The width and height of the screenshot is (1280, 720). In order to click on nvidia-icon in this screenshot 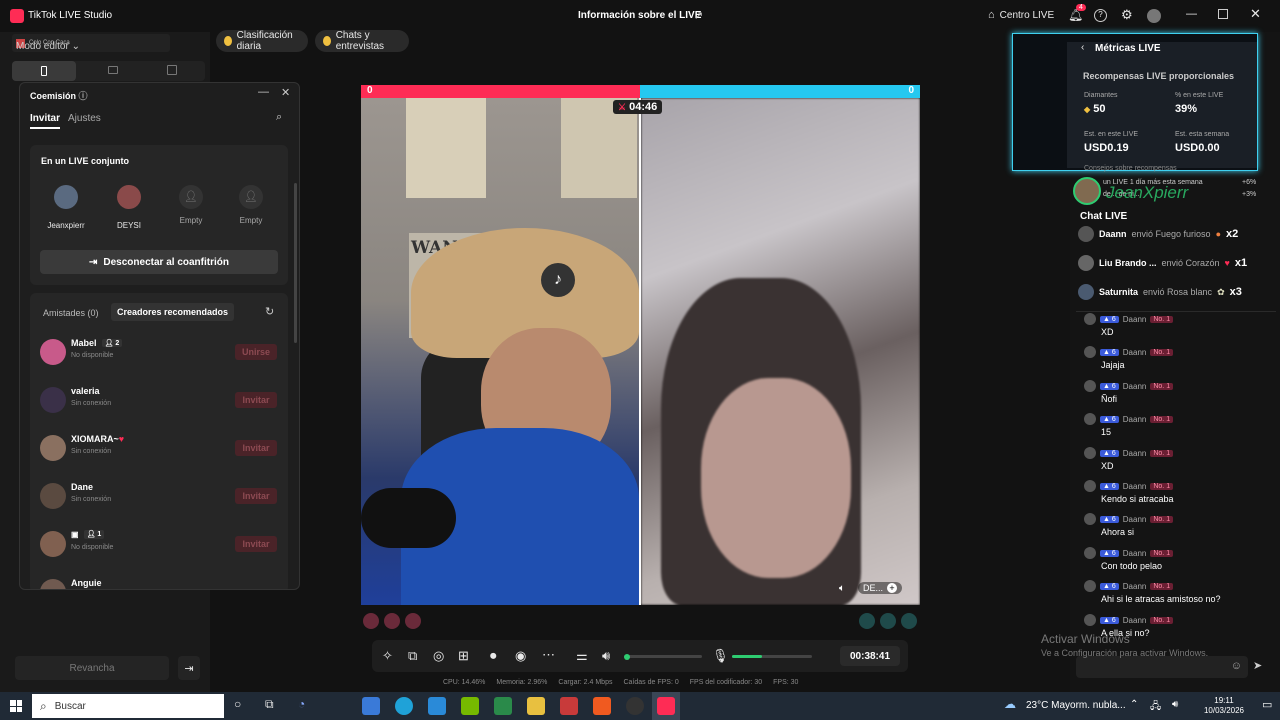, I will do `click(470, 706)`.